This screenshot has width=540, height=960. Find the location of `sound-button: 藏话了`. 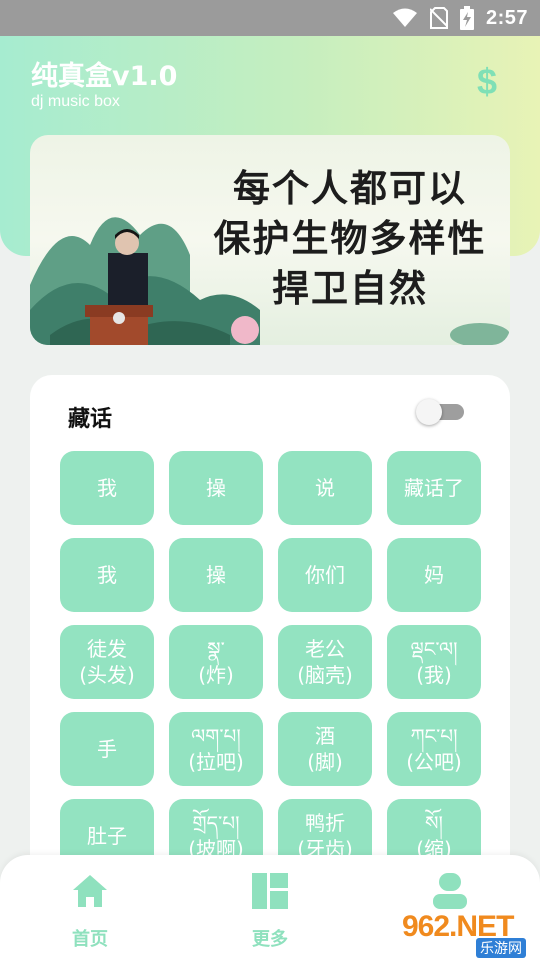

sound-button: 藏话了 is located at coordinates (434, 488).